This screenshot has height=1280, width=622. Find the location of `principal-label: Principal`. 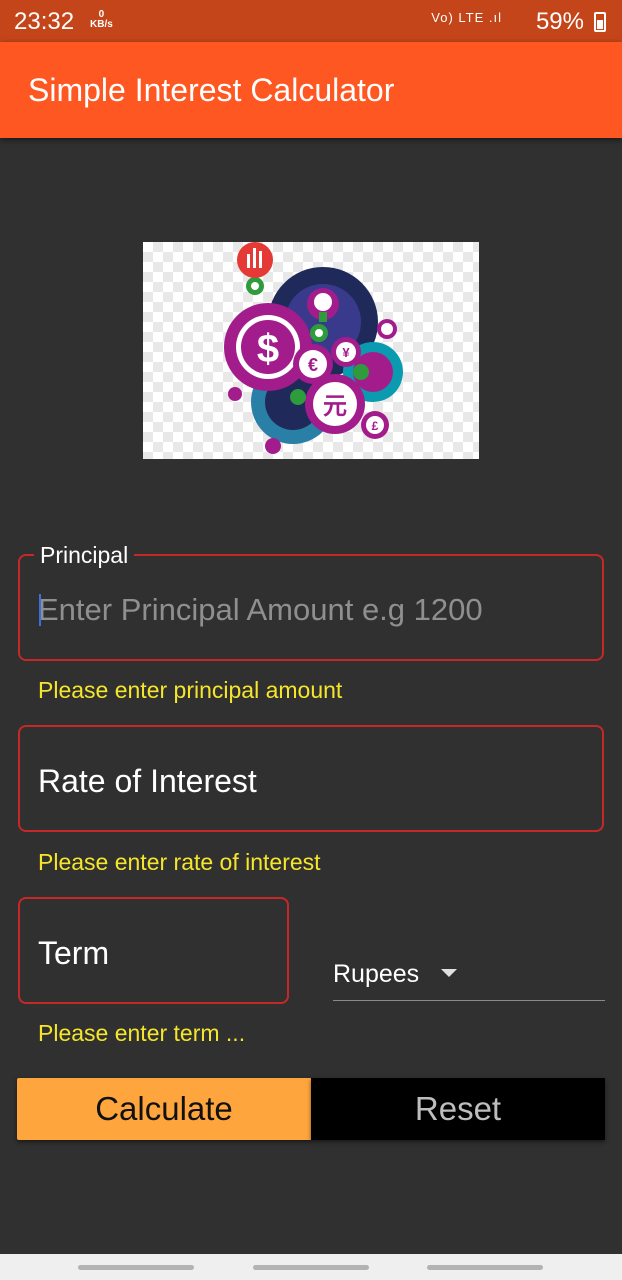

principal-label: Principal is located at coordinates (84, 555).